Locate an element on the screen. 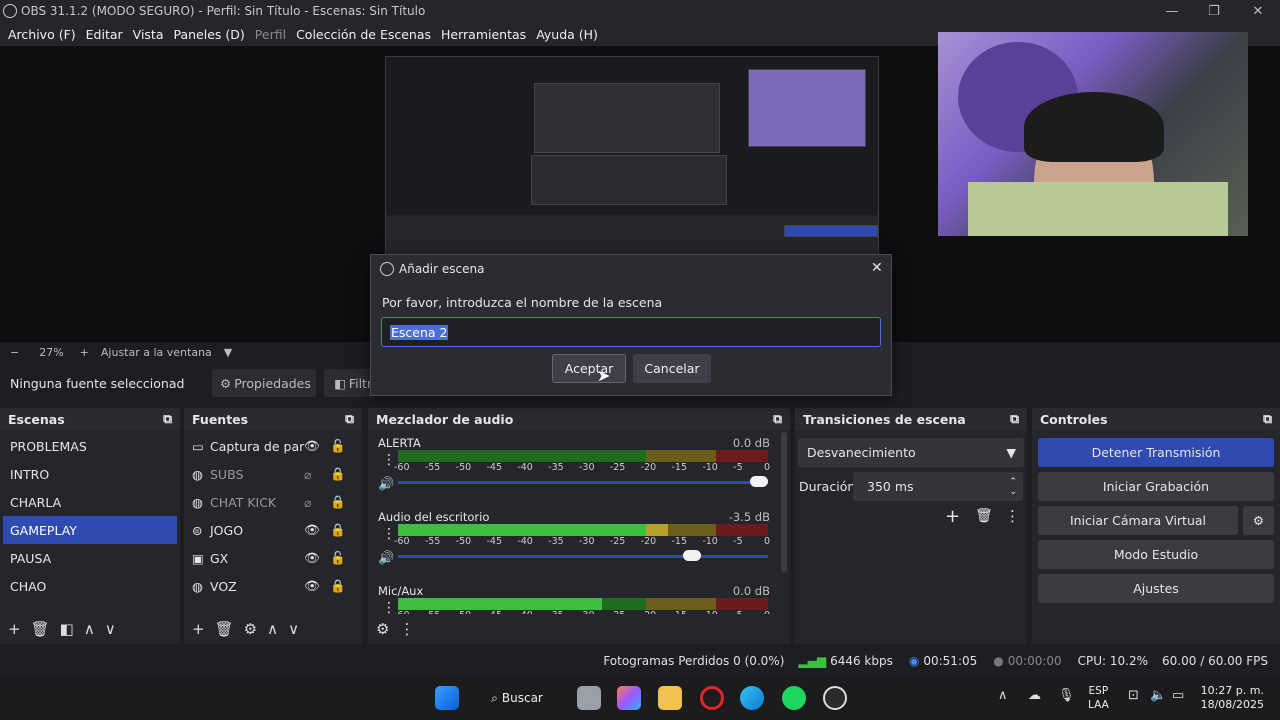  network-icon: ⊡ is located at coordinates (1133, 695).